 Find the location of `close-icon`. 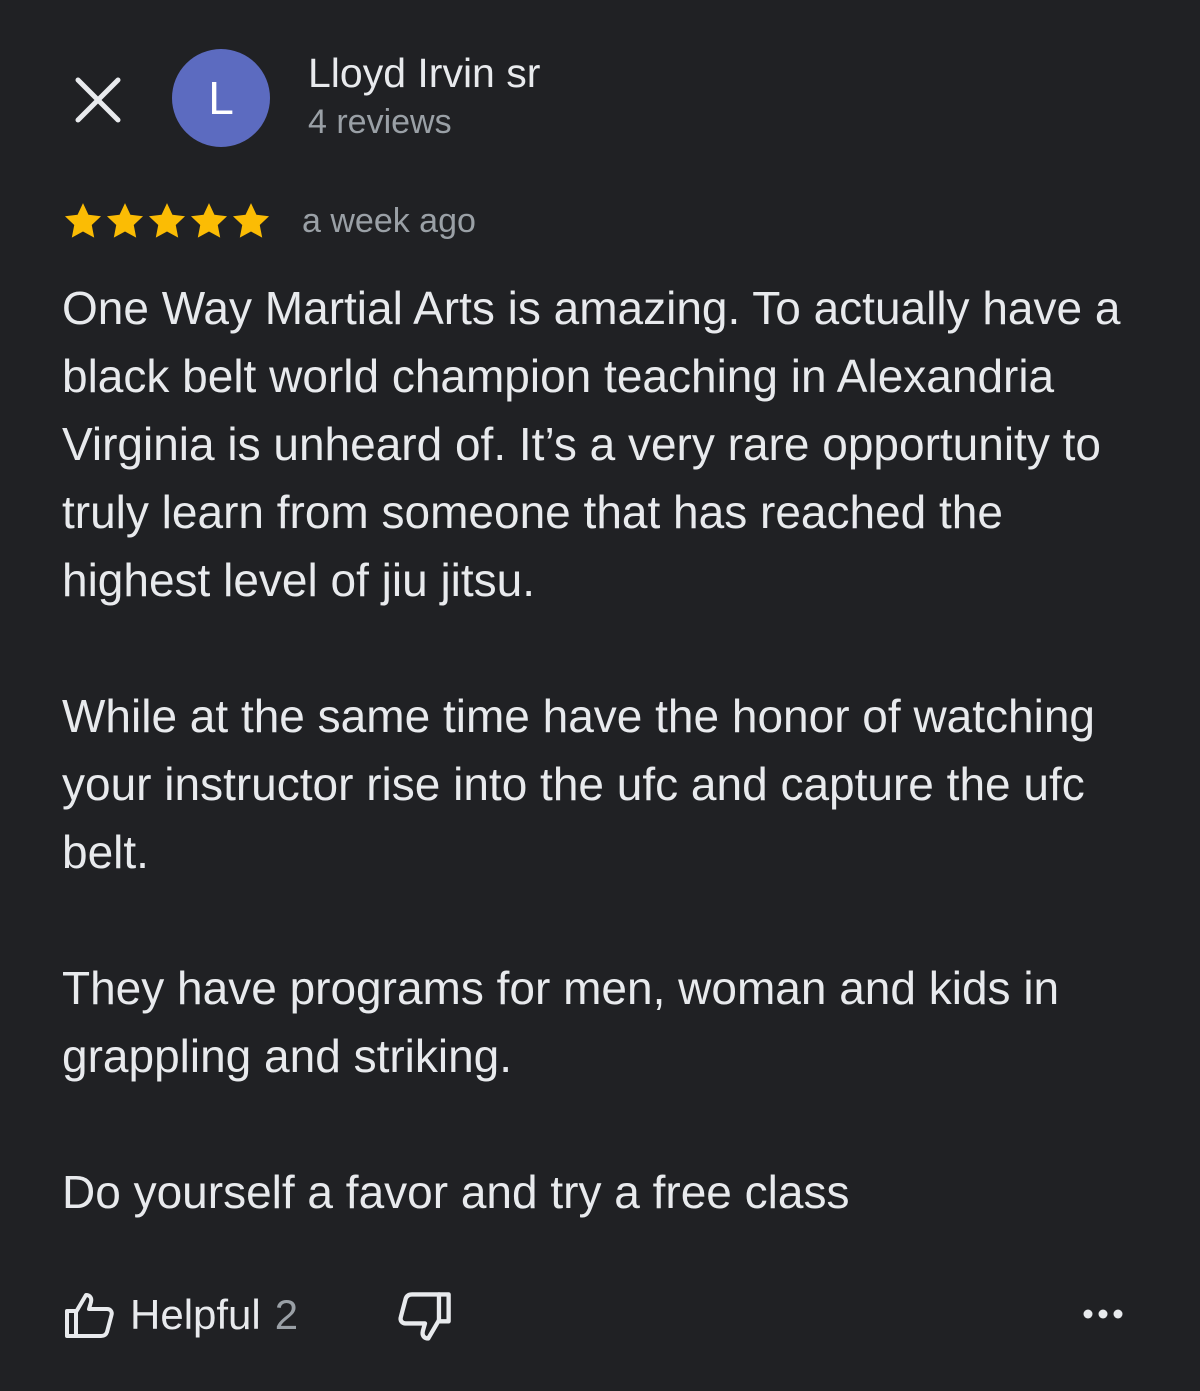

close-icon is located at coordinates (98, 100).